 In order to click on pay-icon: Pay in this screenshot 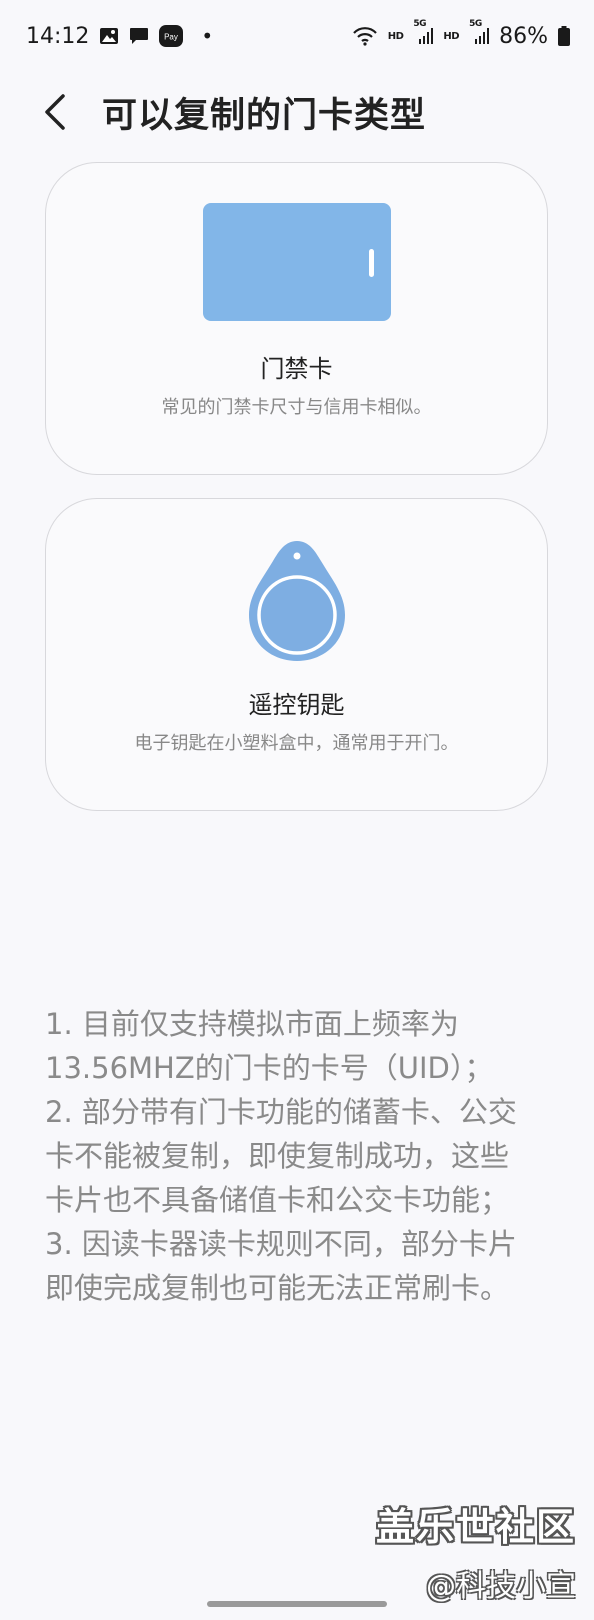, I will do `click(171, 36)`.